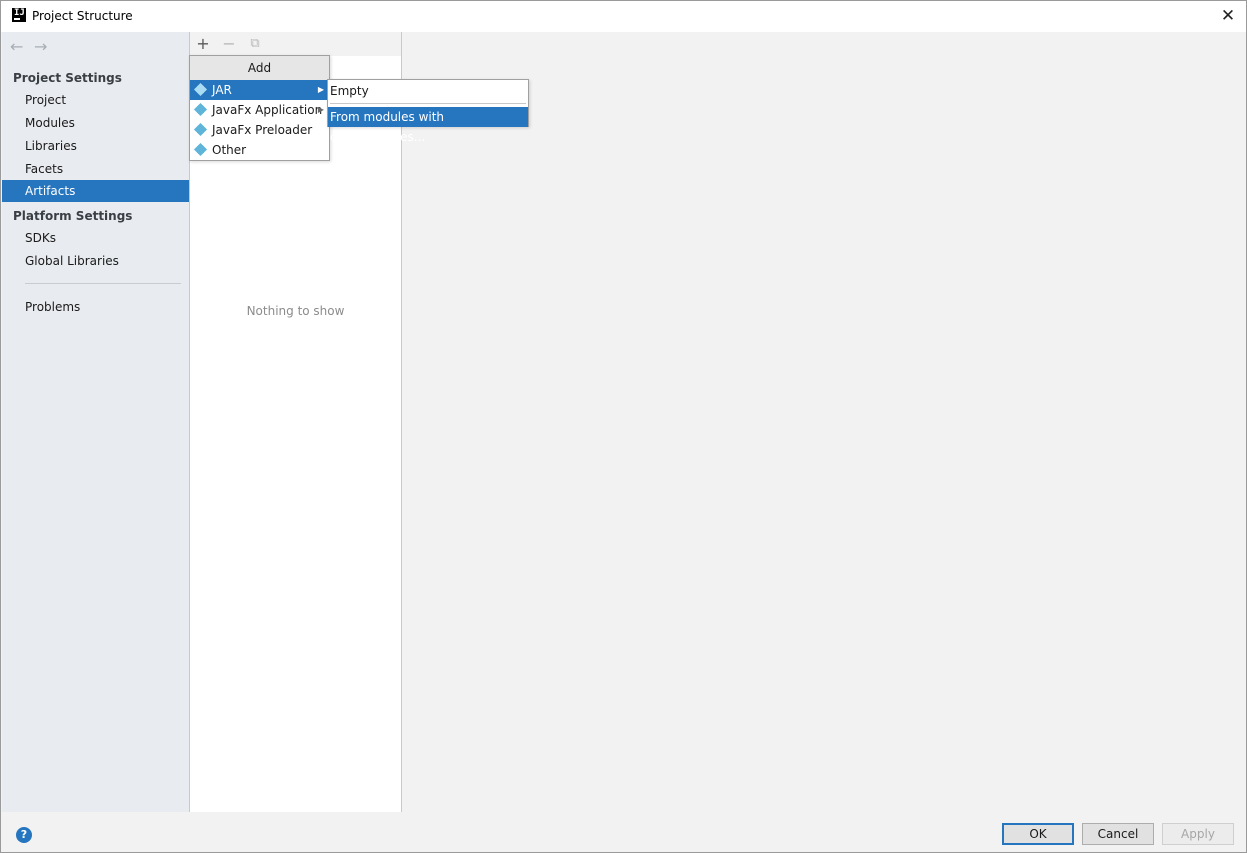 This screenshot has width=1247, height=853. What do you see at coordinates (73, 216) in the screenshot?
I see `platform-settings-header: Platform Settings` at bounding box center [73, 216].